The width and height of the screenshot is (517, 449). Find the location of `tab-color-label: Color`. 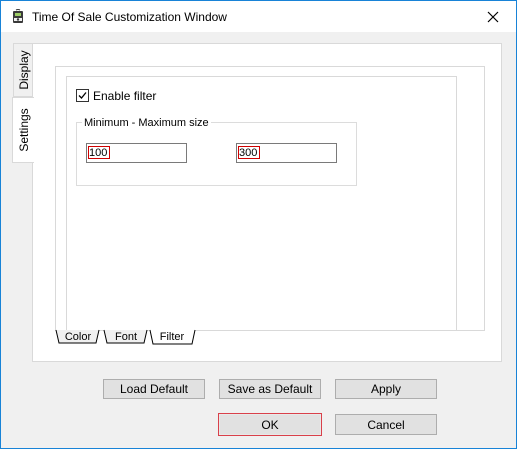

tab-color-label: Color is located at coordinates (78, 337).